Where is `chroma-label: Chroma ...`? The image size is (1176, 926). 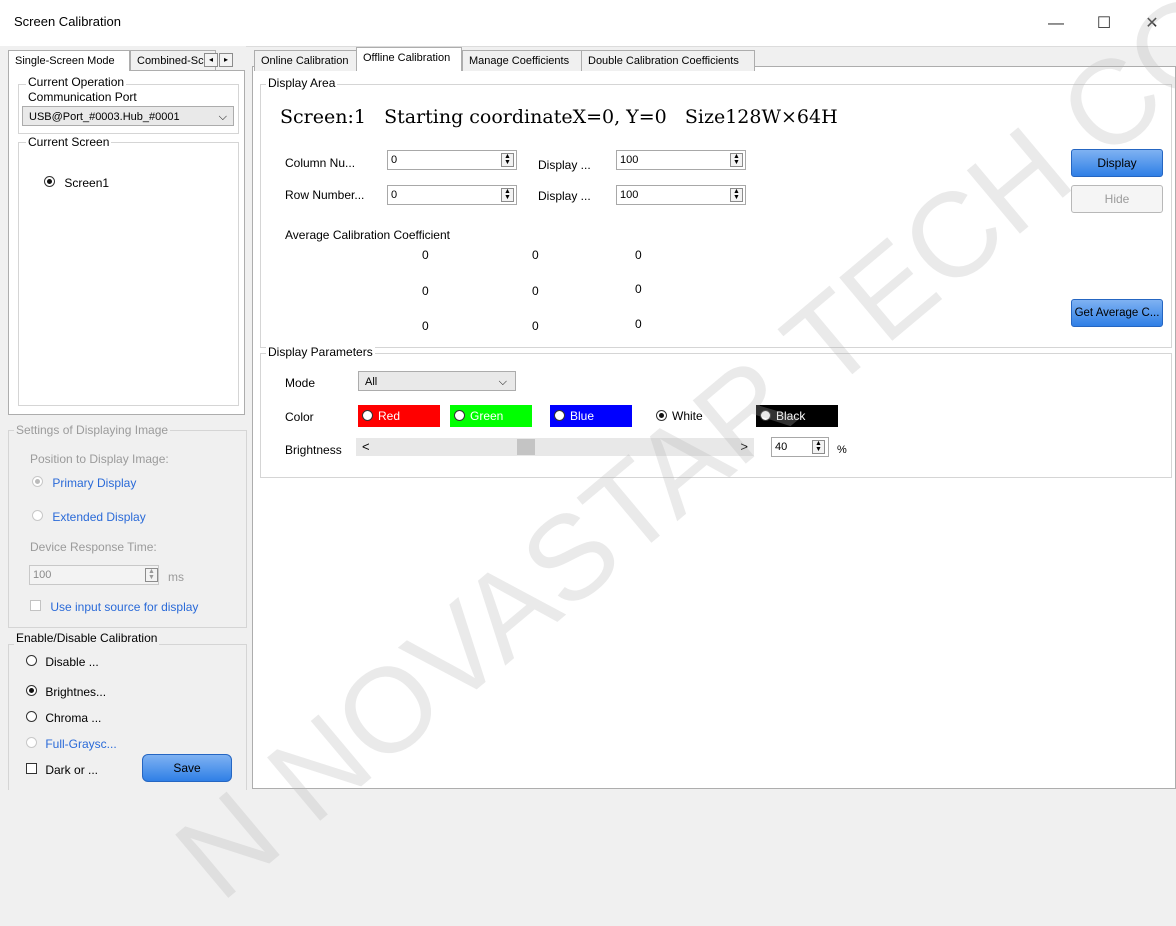 chroma-label: Chroma ... is located at coordinates (73, 718).